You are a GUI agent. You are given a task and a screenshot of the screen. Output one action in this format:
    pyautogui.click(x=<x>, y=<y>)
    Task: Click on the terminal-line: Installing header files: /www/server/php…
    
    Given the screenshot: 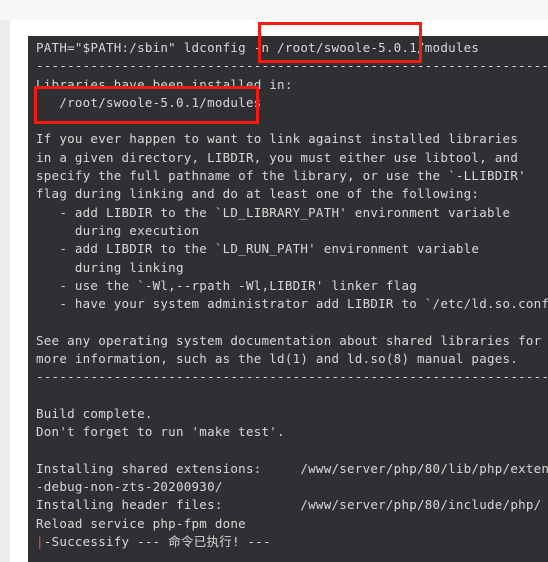 What is the action you would take?
    pyautogui.click(x=289, y=505)
    